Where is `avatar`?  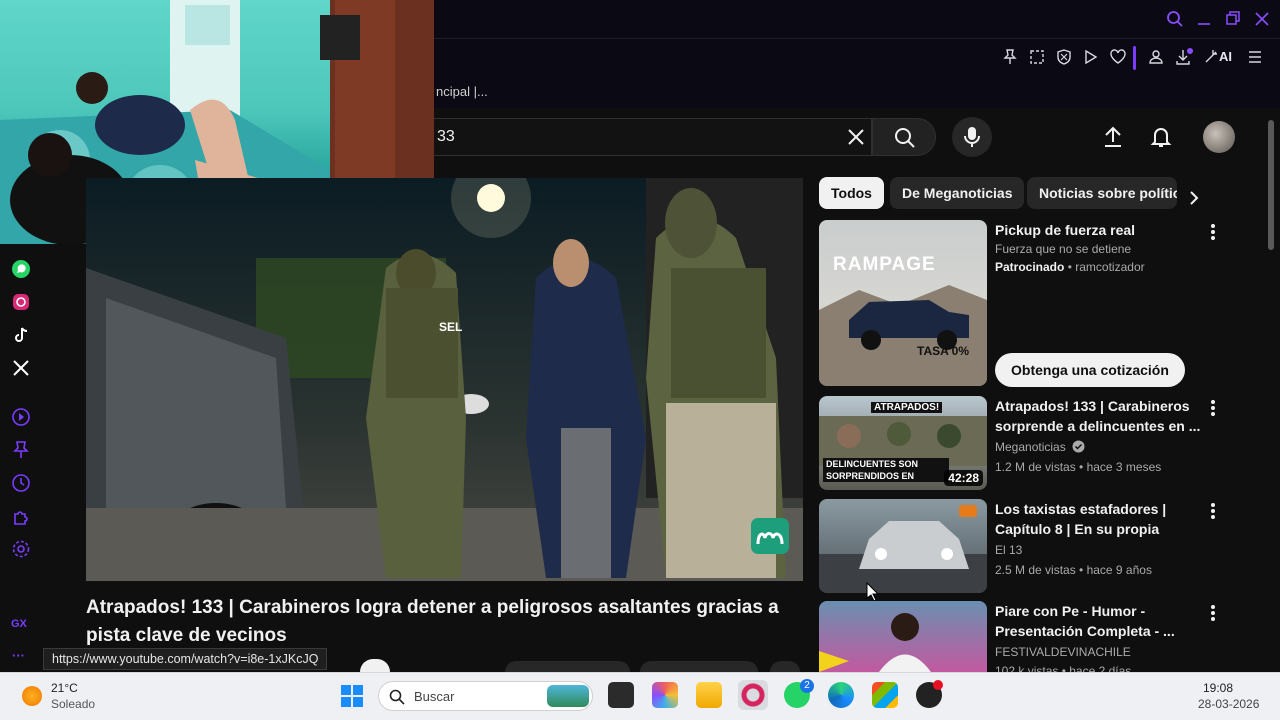
avatar is located at coordinates (1219, 137).